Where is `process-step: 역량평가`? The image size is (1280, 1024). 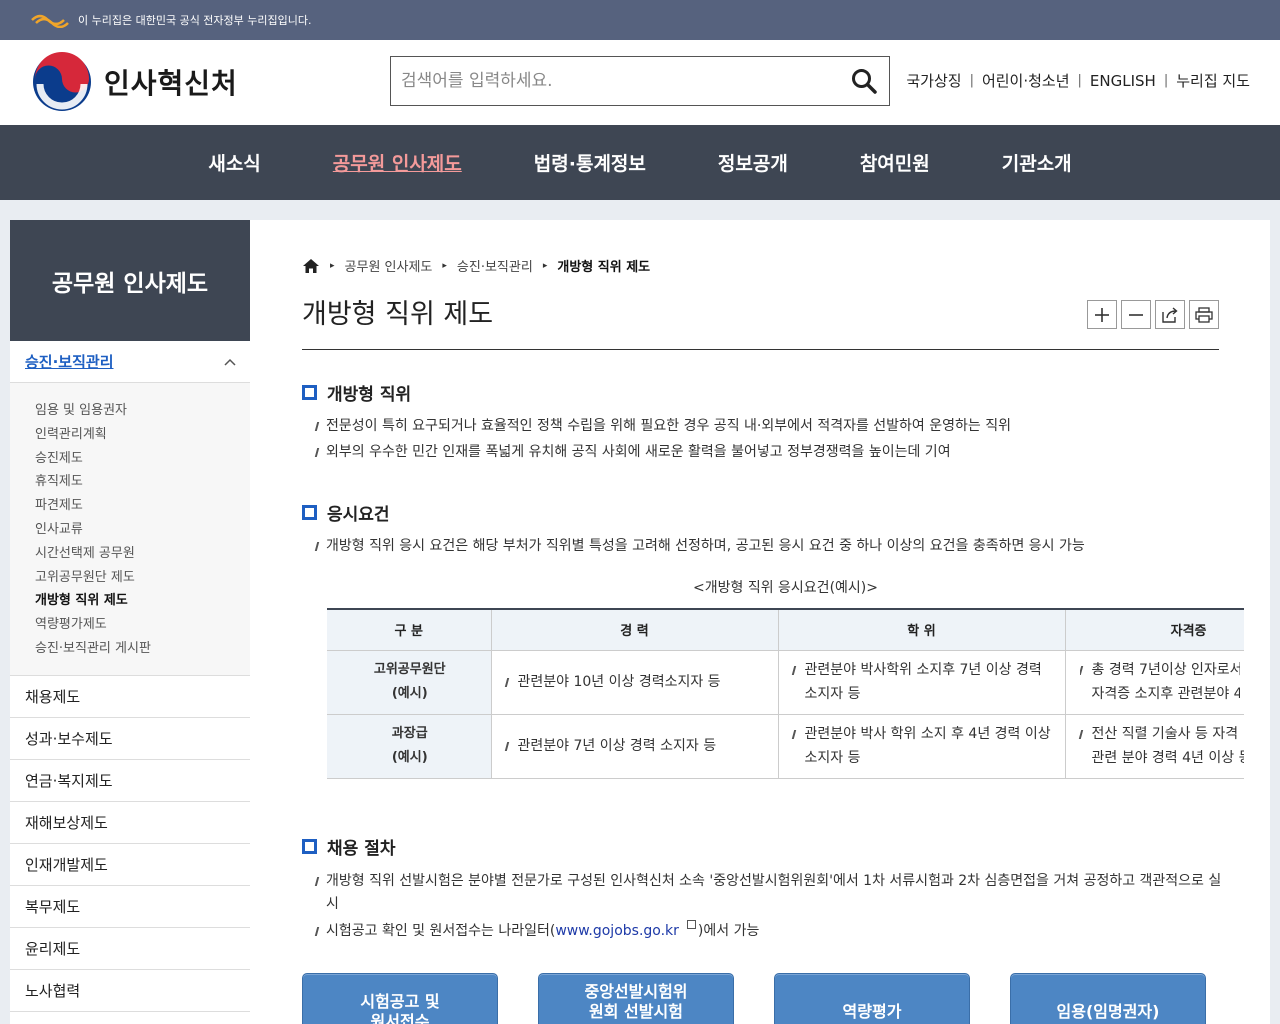
process-step: 역량평가 is located at coordinates (872, 998).